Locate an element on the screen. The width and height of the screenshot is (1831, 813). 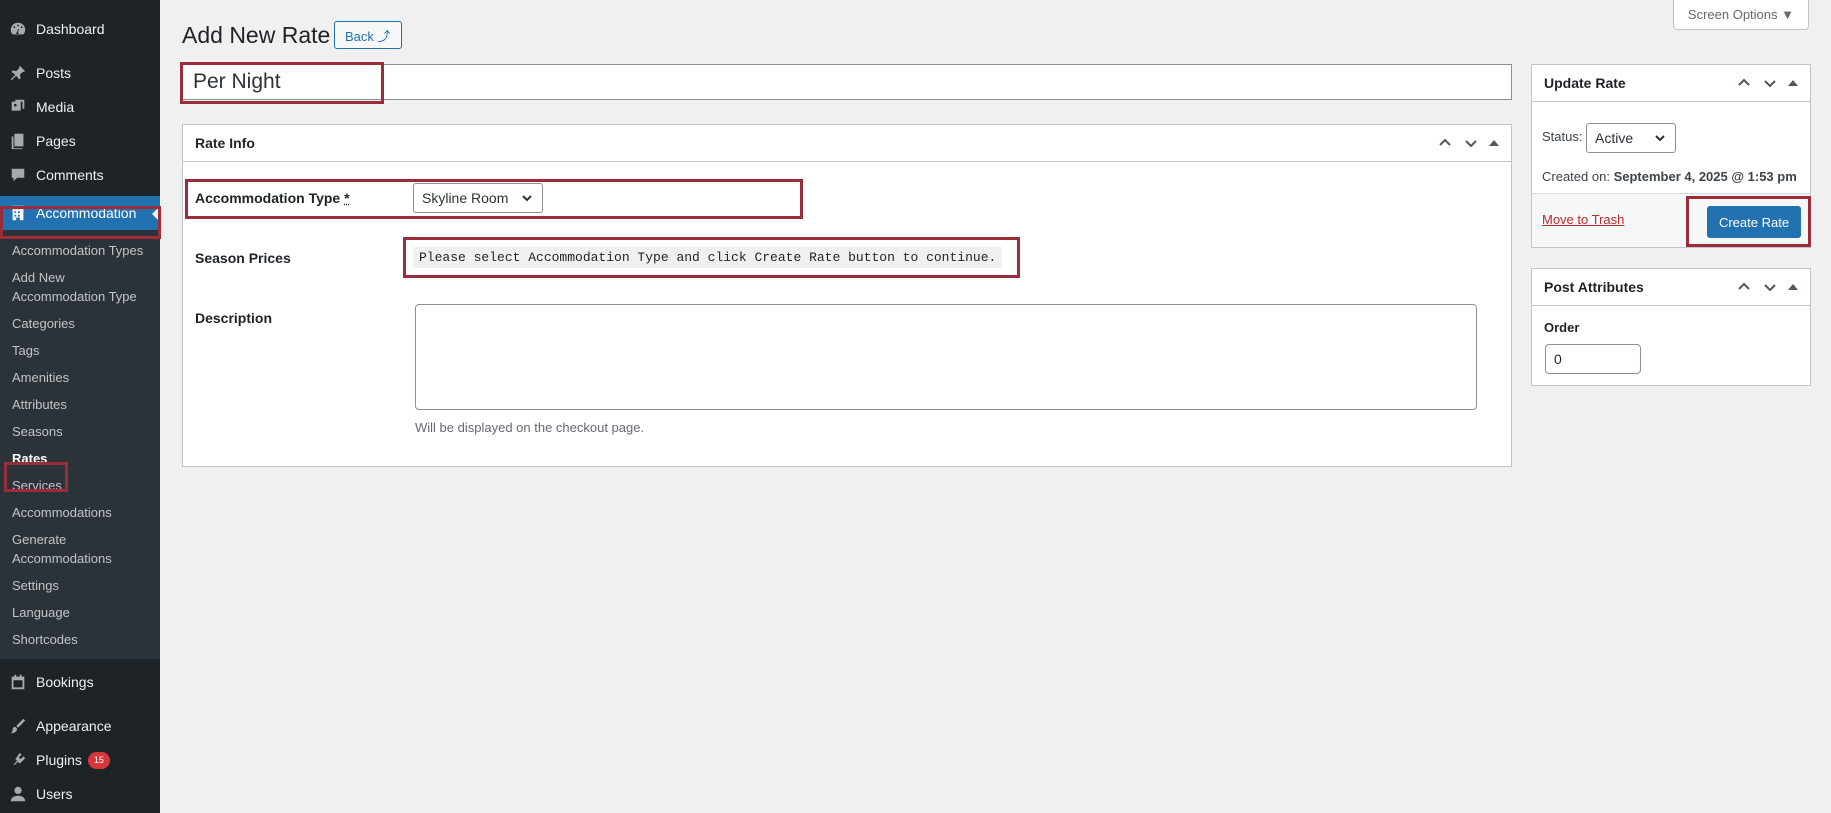
description-textarea is located at coordinates (946, 357).